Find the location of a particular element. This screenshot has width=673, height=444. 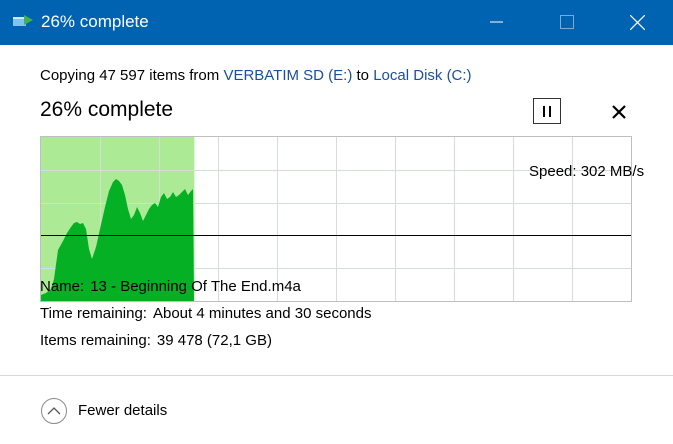

pause-icon is located at coordinates (547, 111).